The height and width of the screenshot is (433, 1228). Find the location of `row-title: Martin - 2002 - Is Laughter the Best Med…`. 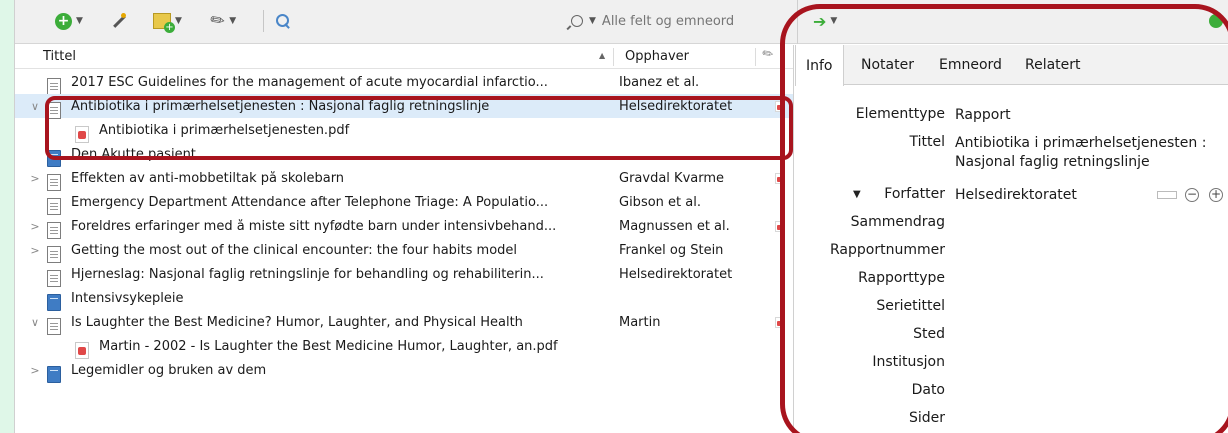

row-title: Martin - 2002 - Is Laughter the Best Med… is located at coordinates (328, 346).